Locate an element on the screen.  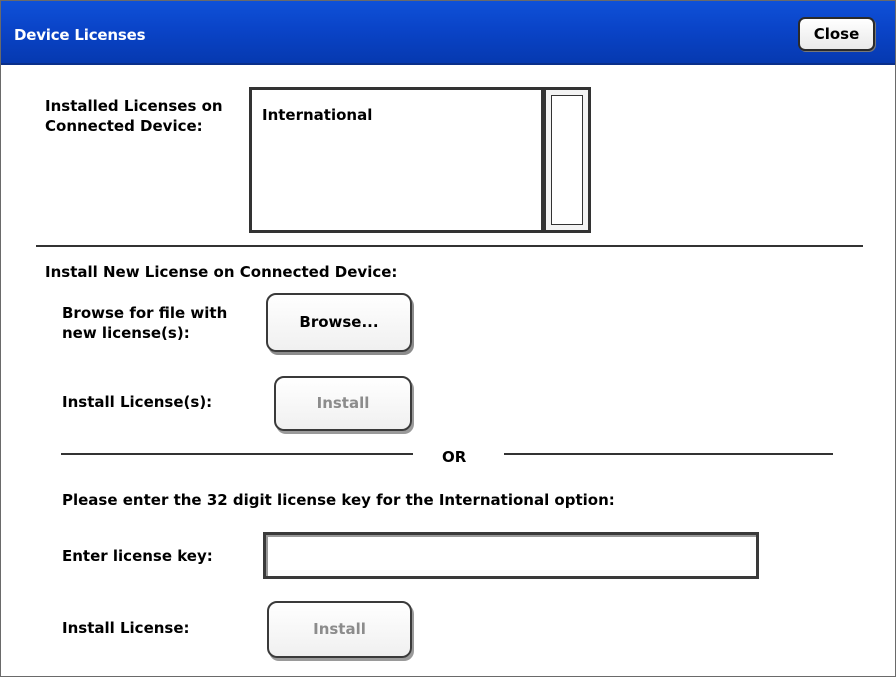
or-divider-left is located at coordinates (237, 454).